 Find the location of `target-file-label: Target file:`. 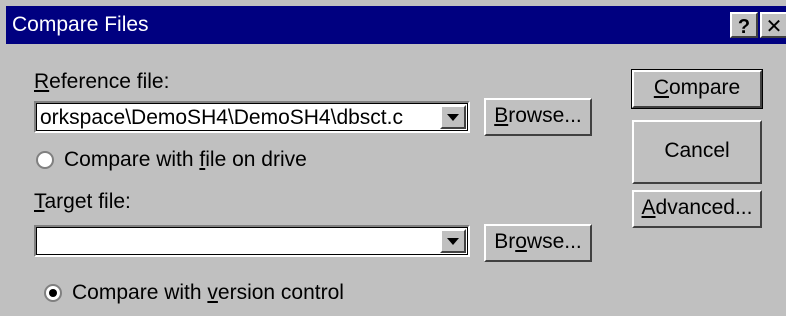

target-file-label: Target file: is located at coordinates (82, 201).